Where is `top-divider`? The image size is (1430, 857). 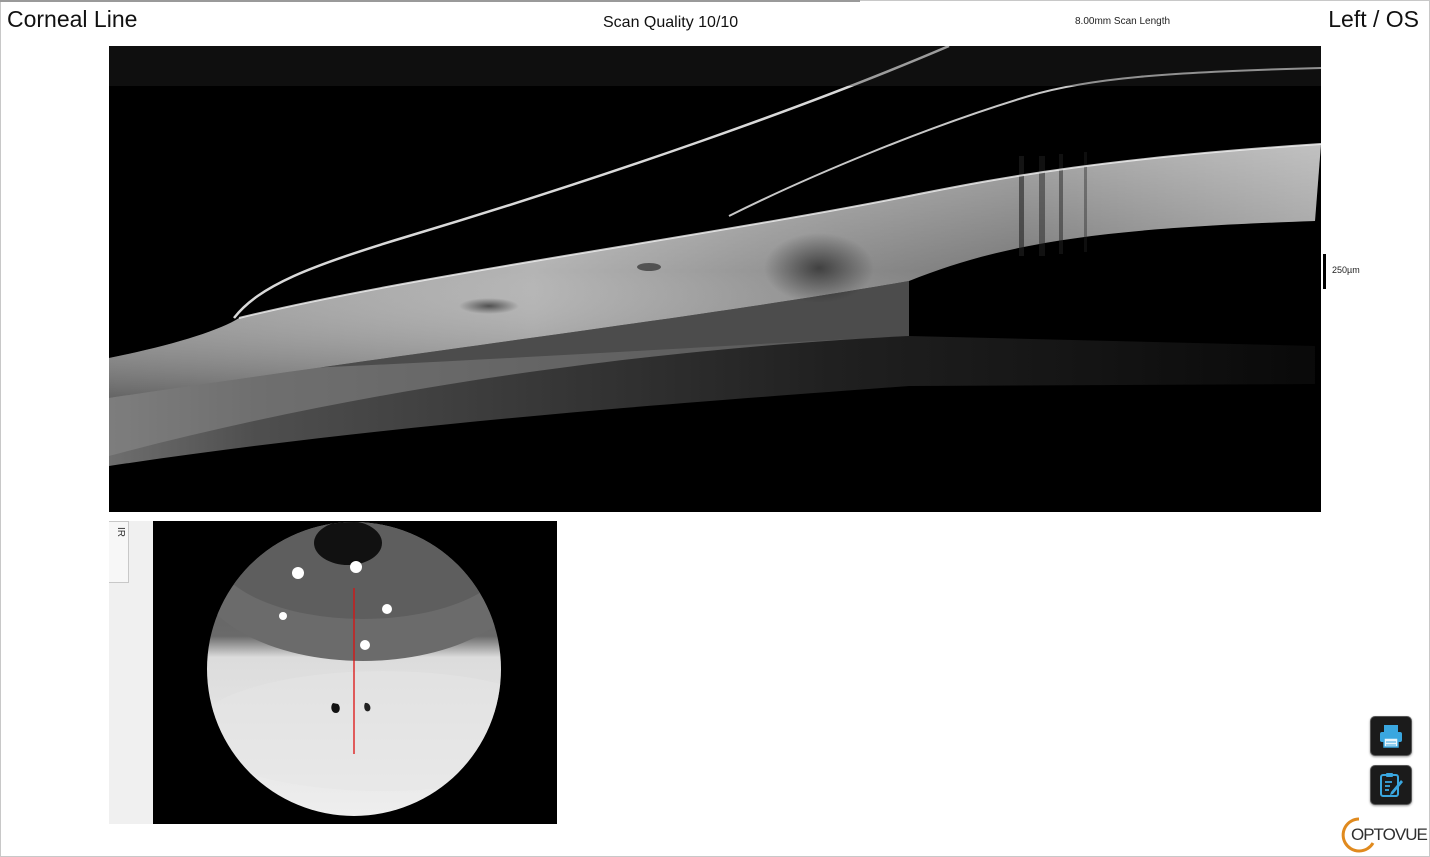
top-divider is located at coordinates (430, 1).